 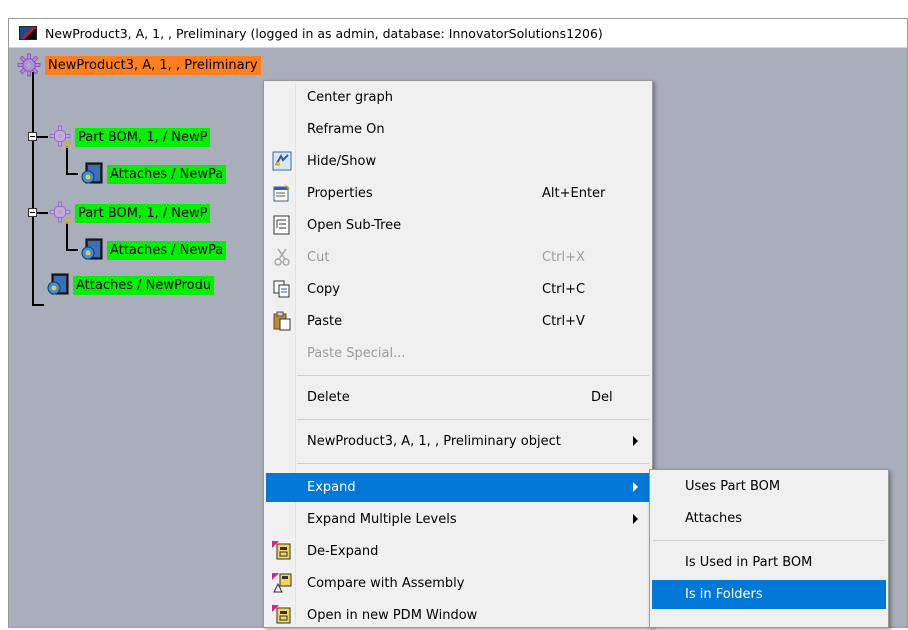 I want to click on menu-item-label: NewProduct3, A, 1, , Preliminary object, so click(x=434, y=441).